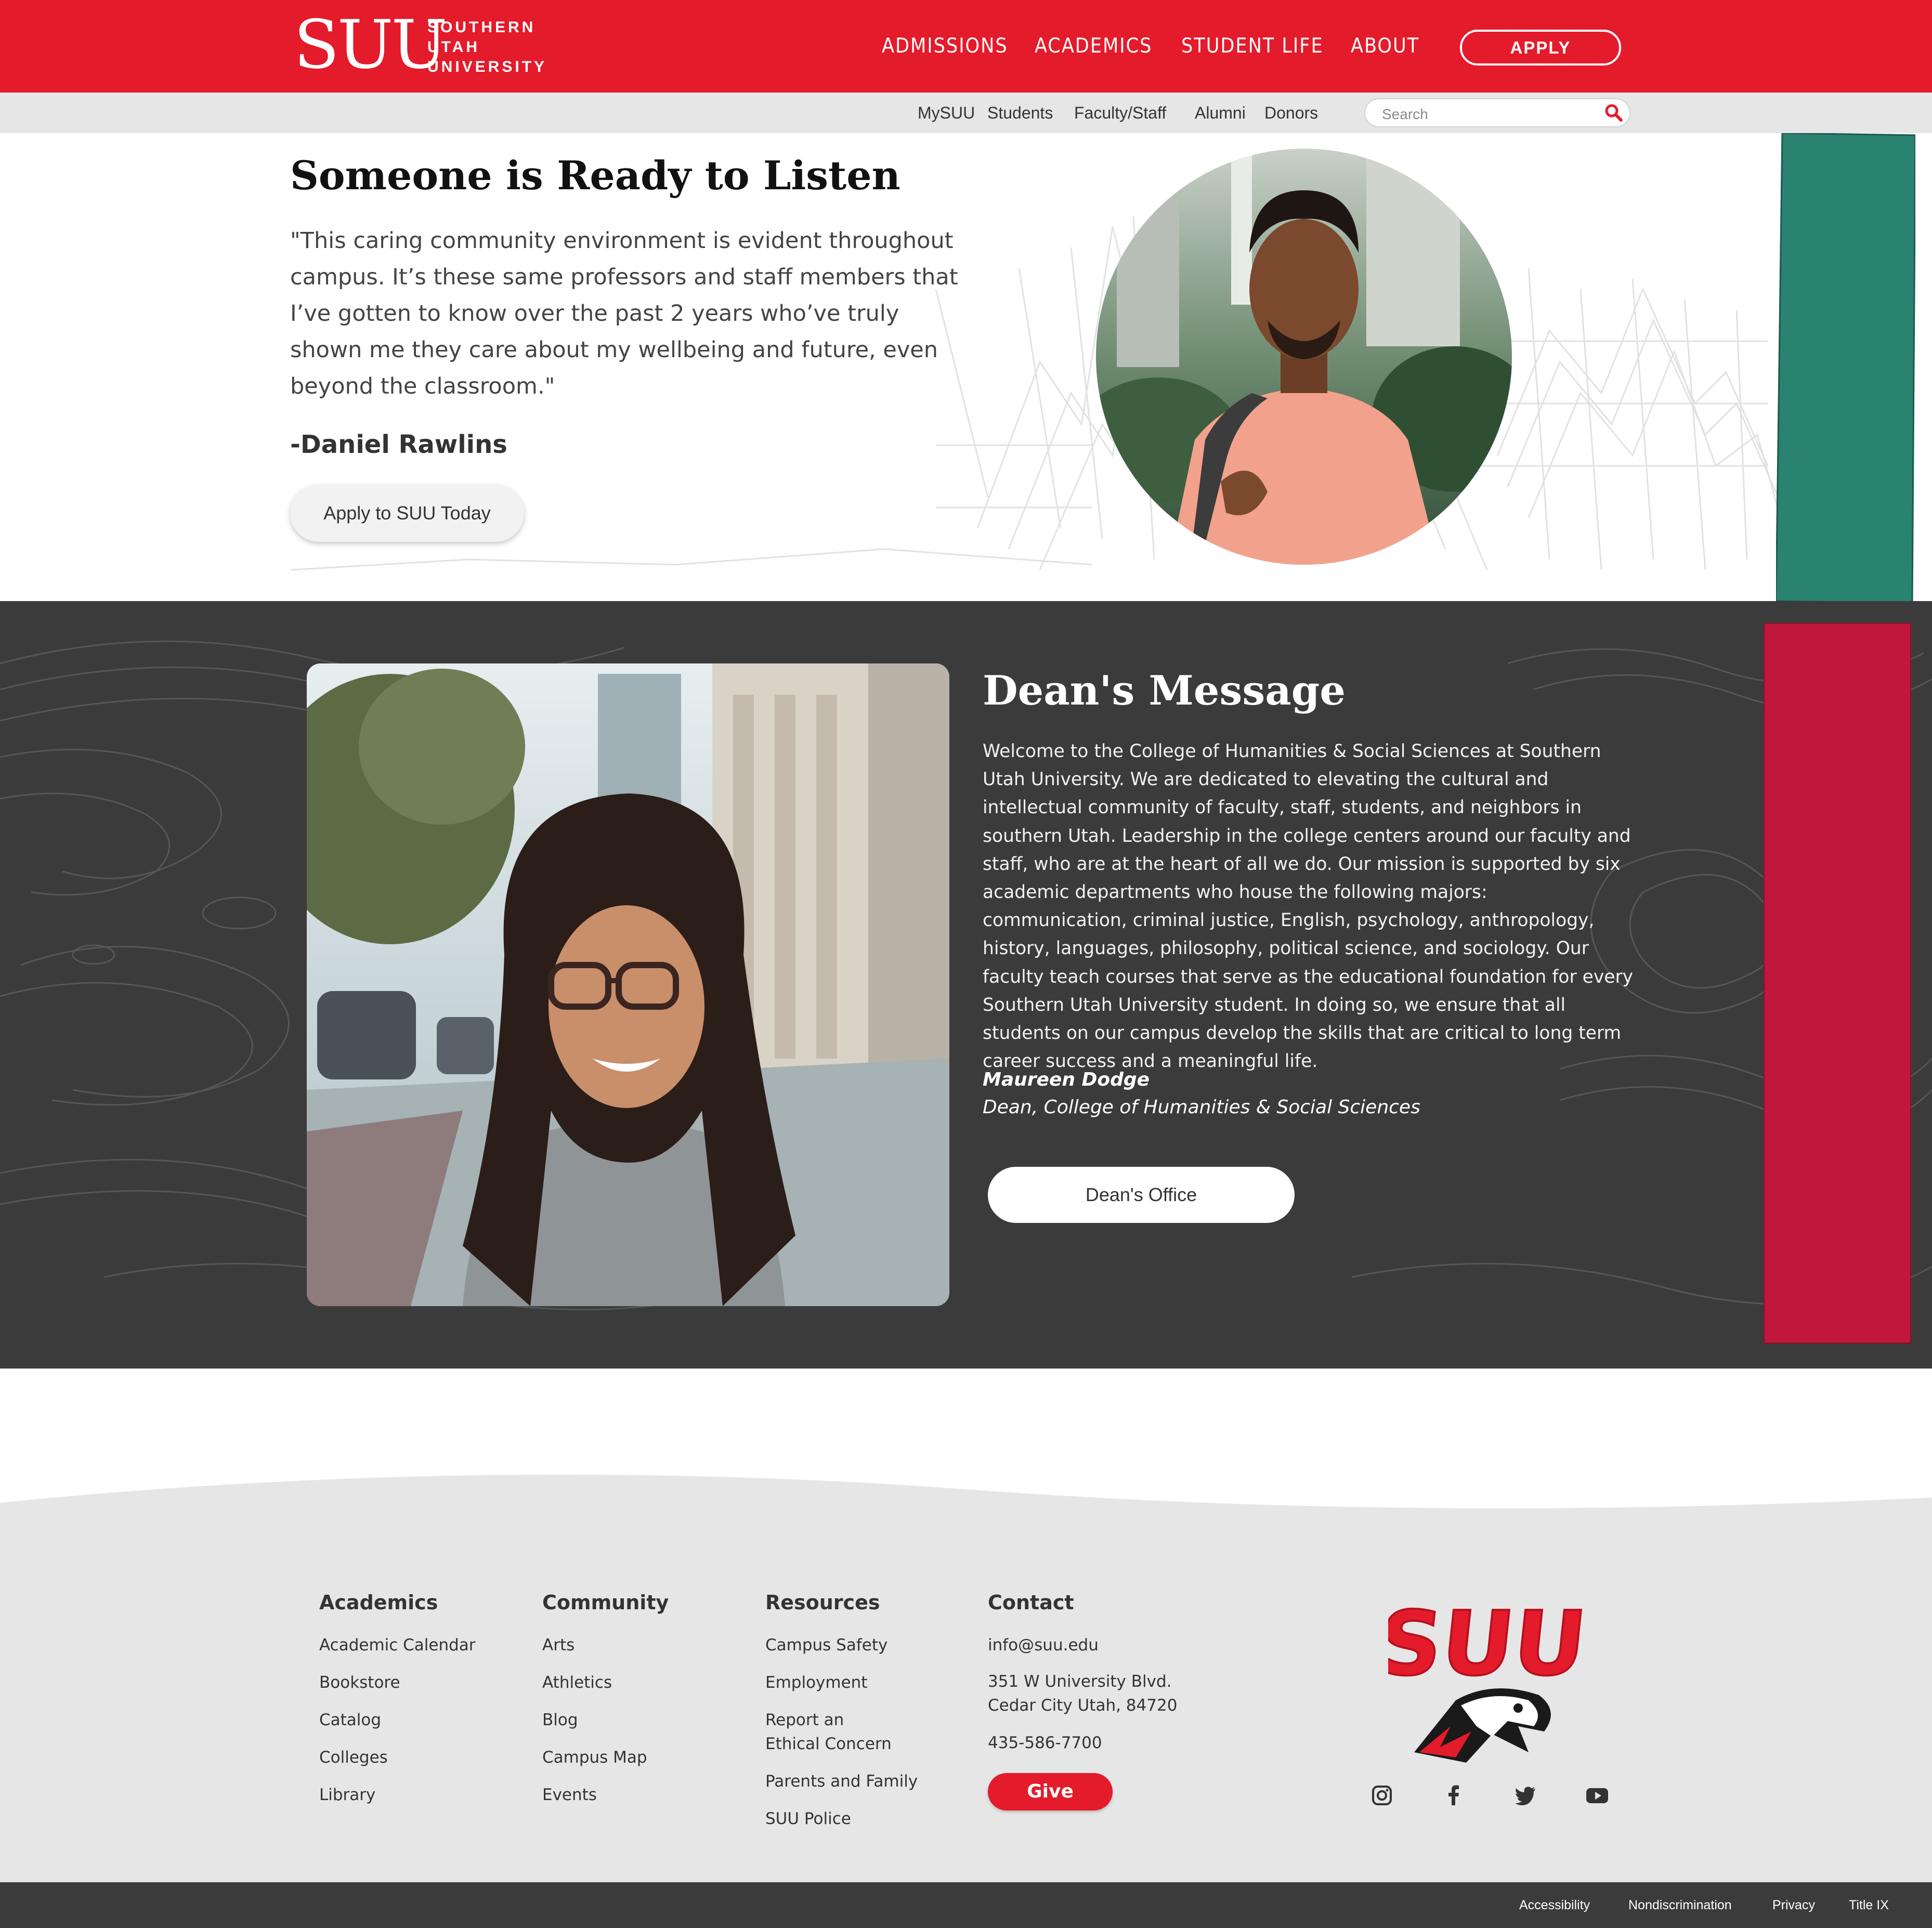 This screenshot has width=1932, height=1928. What do you see at coordinates (841, 1781) in the screenshot?
I see `footer-link-parents-family: Parents and Family` at bounding box center [841, 1781].